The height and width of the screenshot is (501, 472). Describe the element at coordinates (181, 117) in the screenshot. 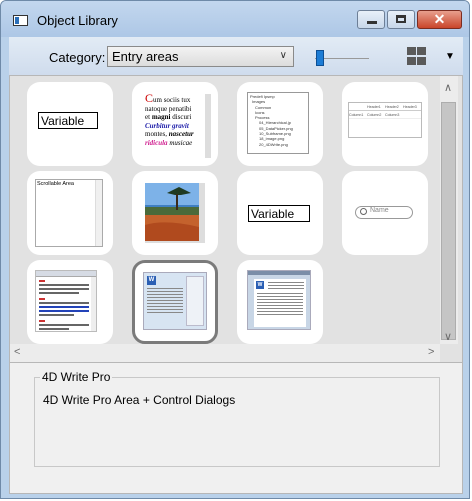

I see `text-line: discuri` at that location.